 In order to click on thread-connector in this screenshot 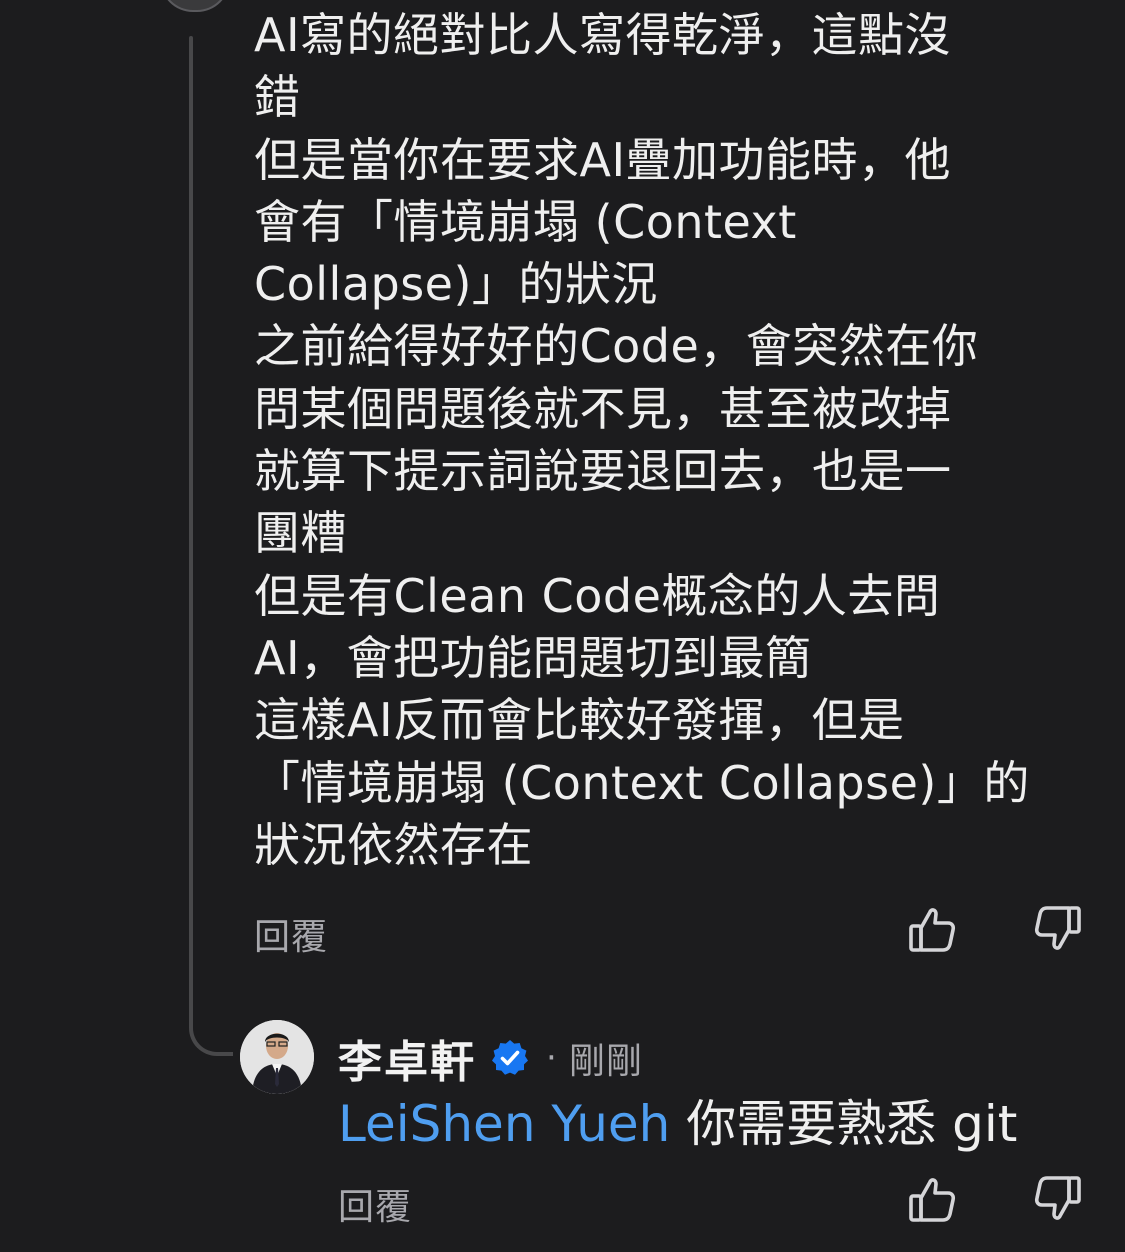, I will do `click(211, 1023)`.